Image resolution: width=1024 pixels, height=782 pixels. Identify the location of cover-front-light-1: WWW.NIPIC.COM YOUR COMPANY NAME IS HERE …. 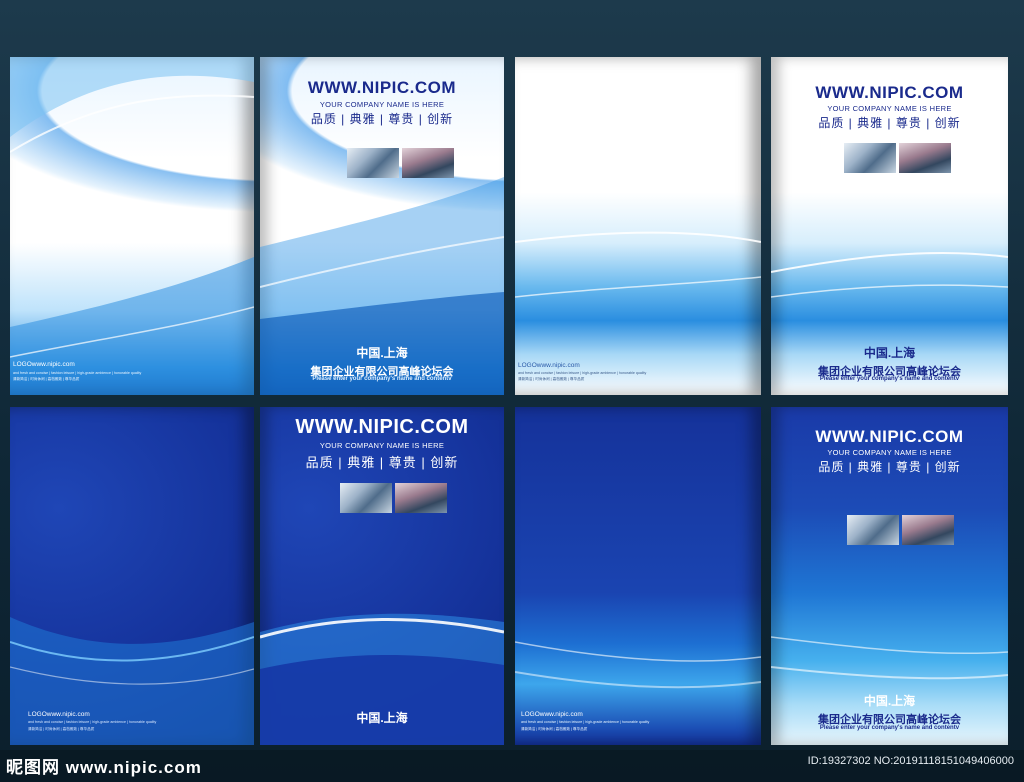
(382, 226).